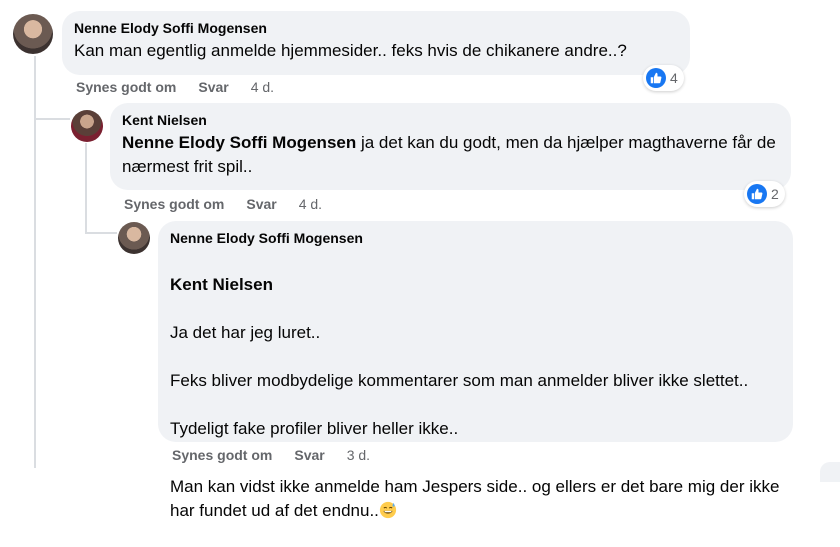 The image size is (840, 547). Describe the element at coordinates (450, 120) in the screenshot. I see `comment-author: Kent Nielsen` at that location.